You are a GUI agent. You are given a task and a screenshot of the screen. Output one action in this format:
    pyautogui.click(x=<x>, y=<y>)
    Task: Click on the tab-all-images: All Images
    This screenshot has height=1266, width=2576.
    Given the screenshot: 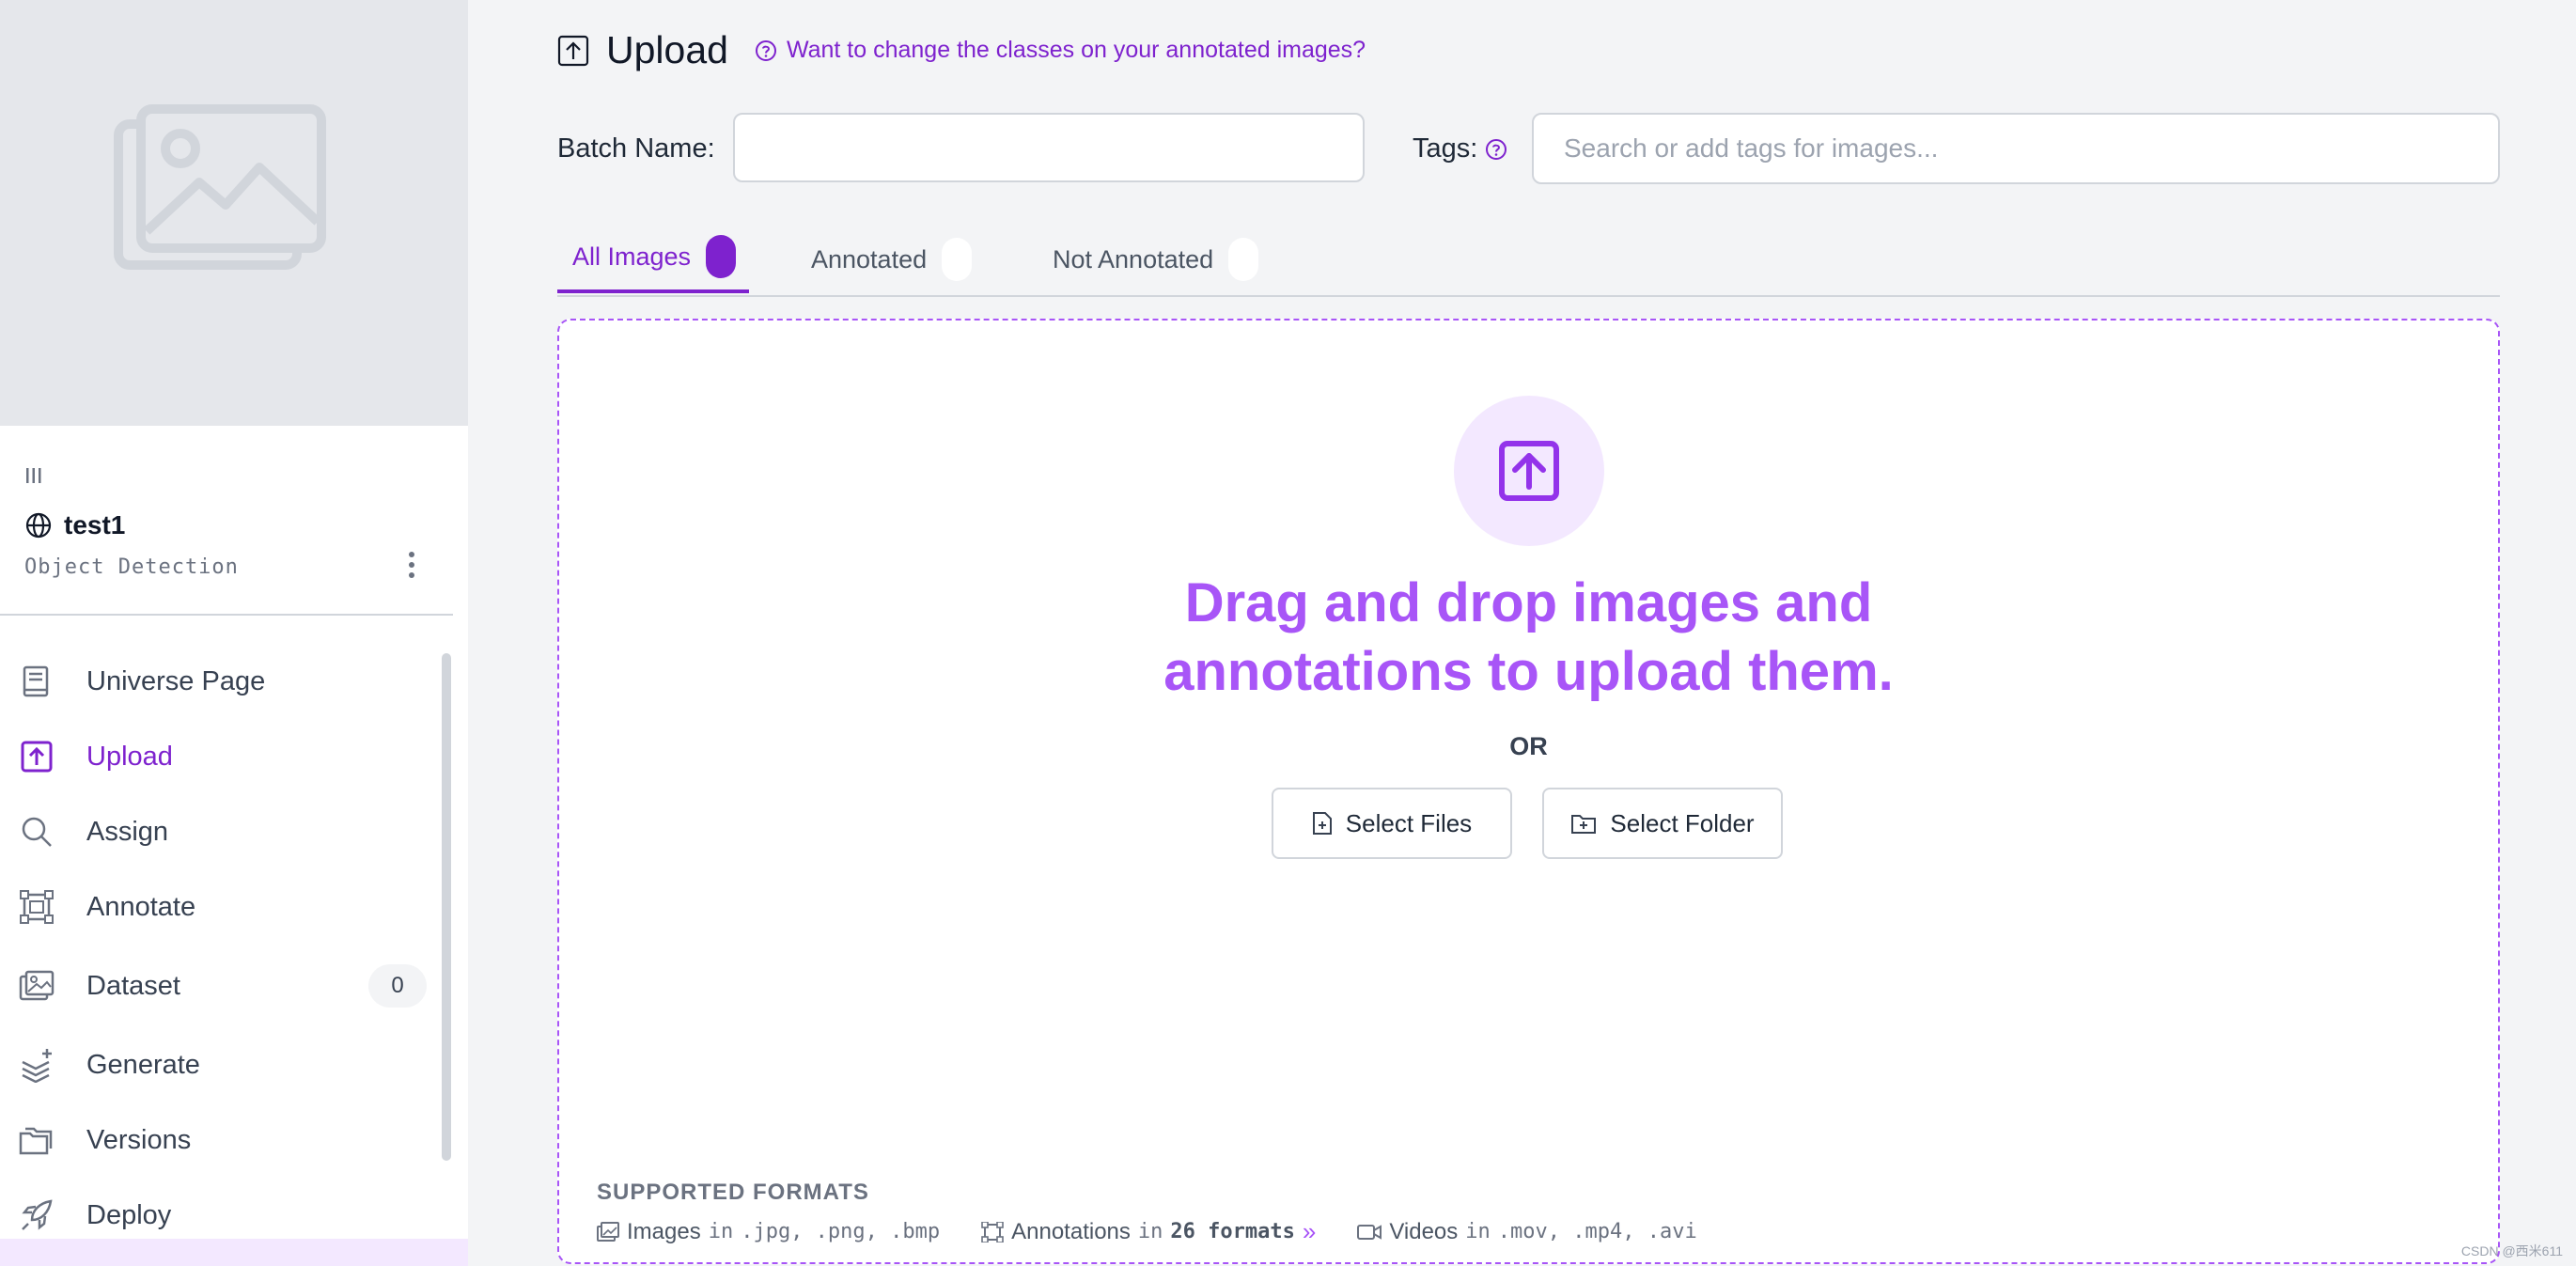 What is the action you would take?
    pyautogui.click(x=653, y=258)
    